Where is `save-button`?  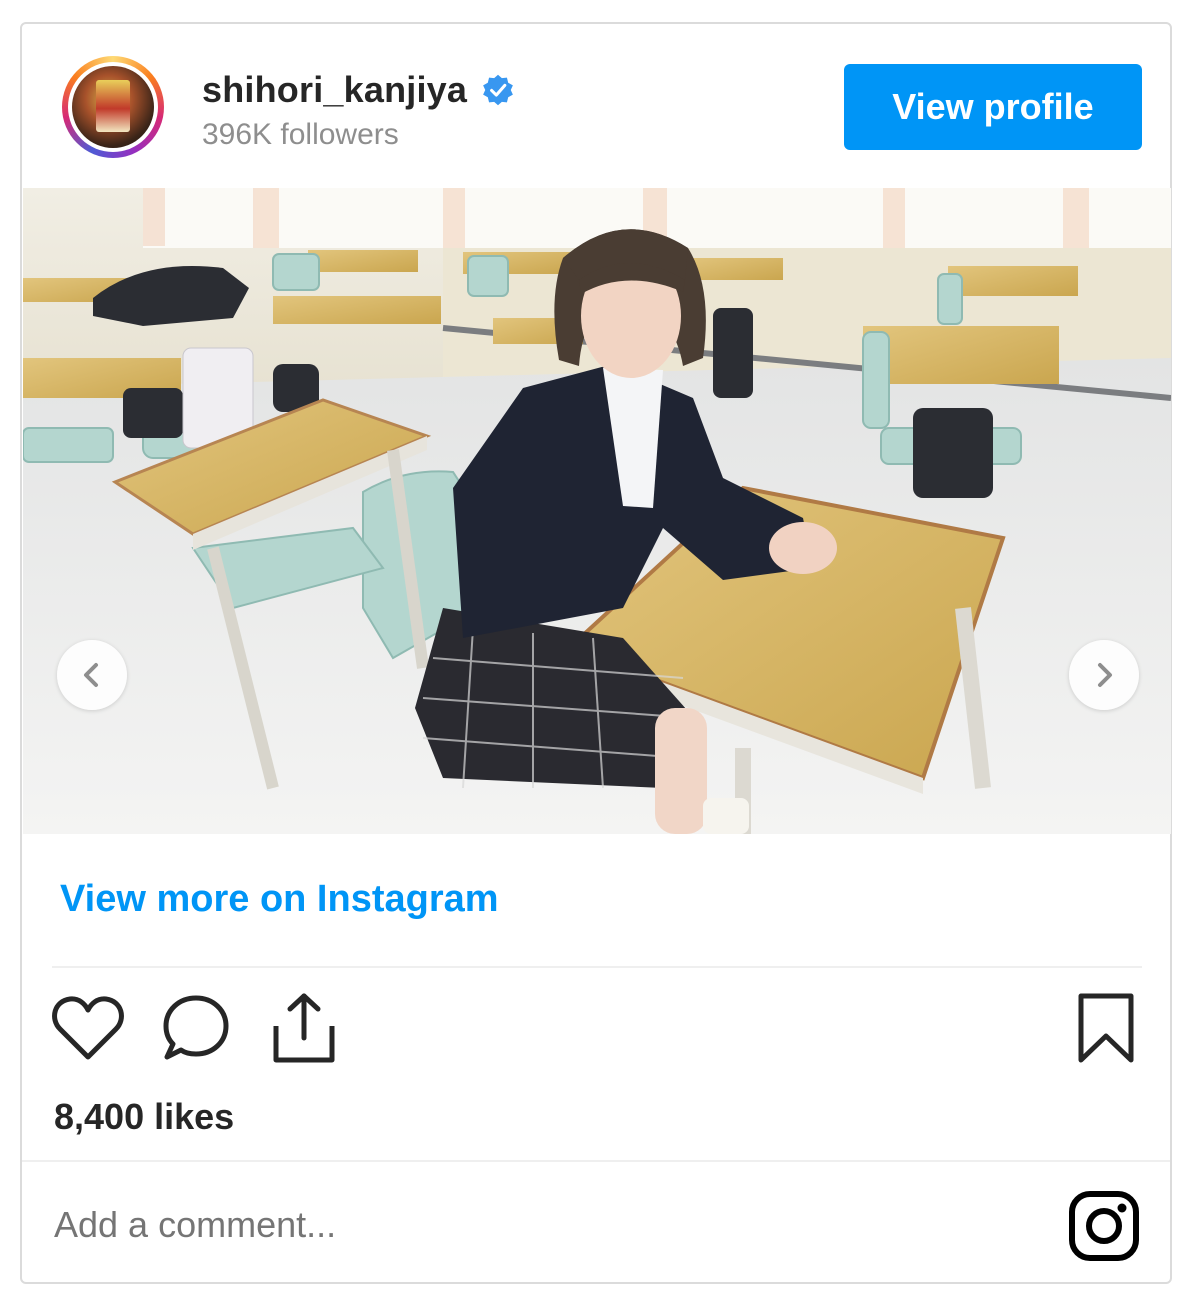 save-button is located at coordinates (1106, 1028).